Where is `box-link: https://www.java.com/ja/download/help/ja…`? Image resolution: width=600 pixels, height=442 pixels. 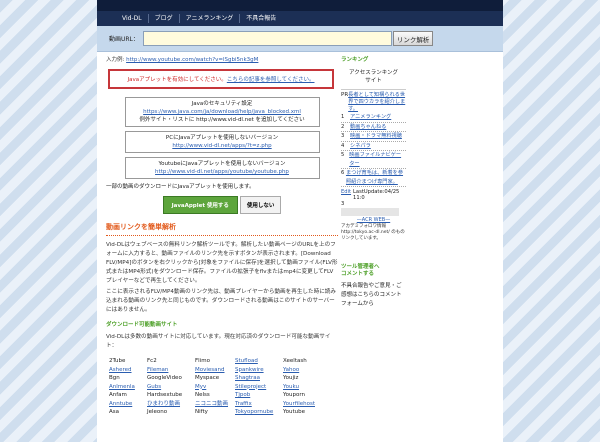 box-link: https://www.java.com/ja/download/help/ja… is located at coordinates (222, 112).